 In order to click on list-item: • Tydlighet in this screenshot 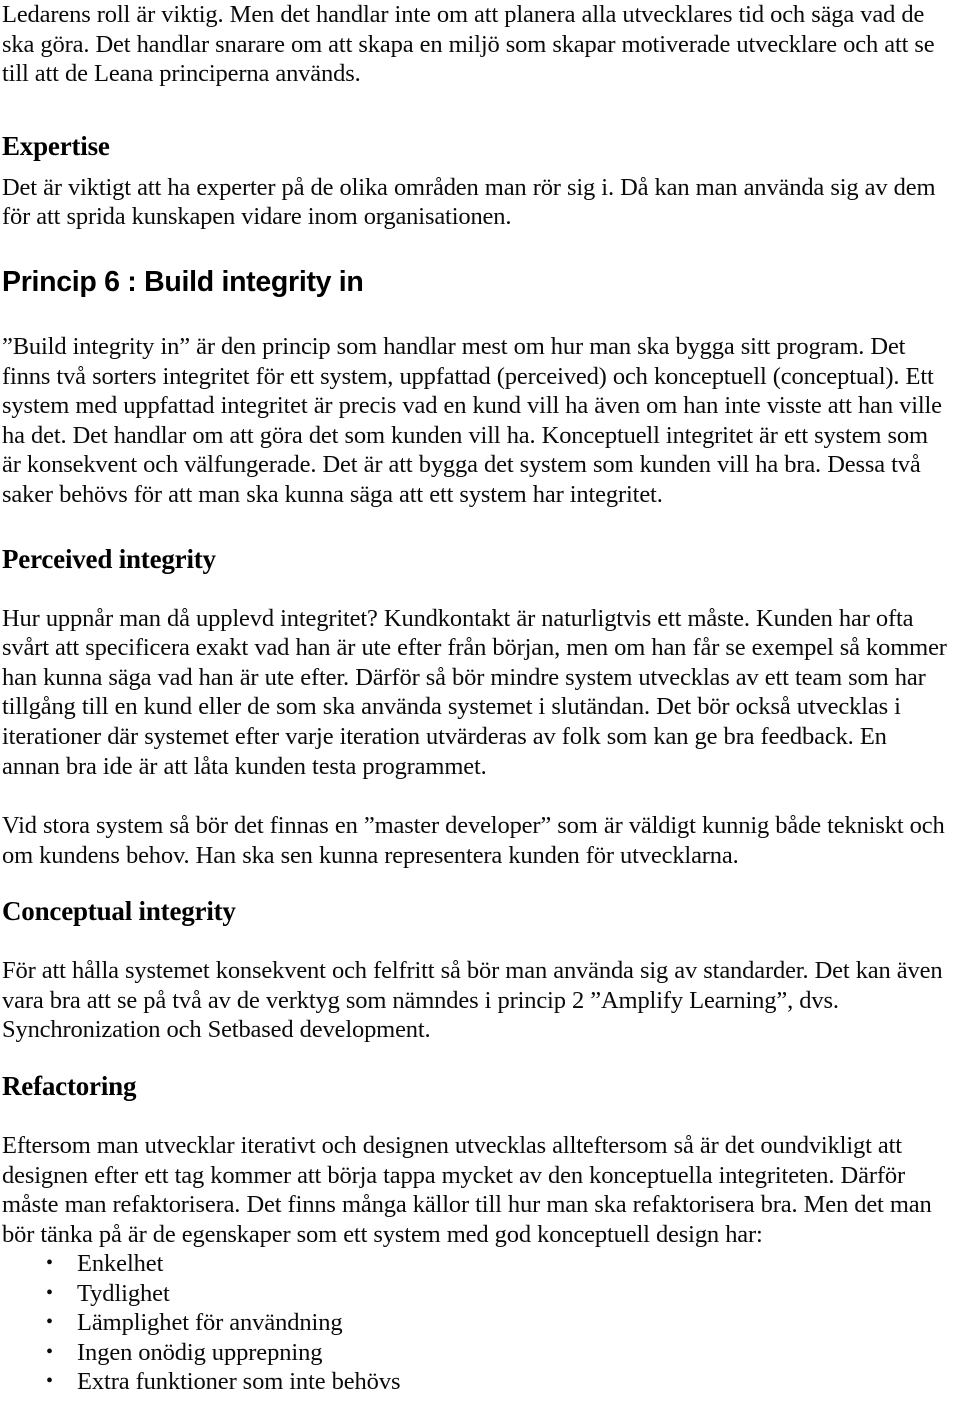, I will do `click(475, 1293)`.